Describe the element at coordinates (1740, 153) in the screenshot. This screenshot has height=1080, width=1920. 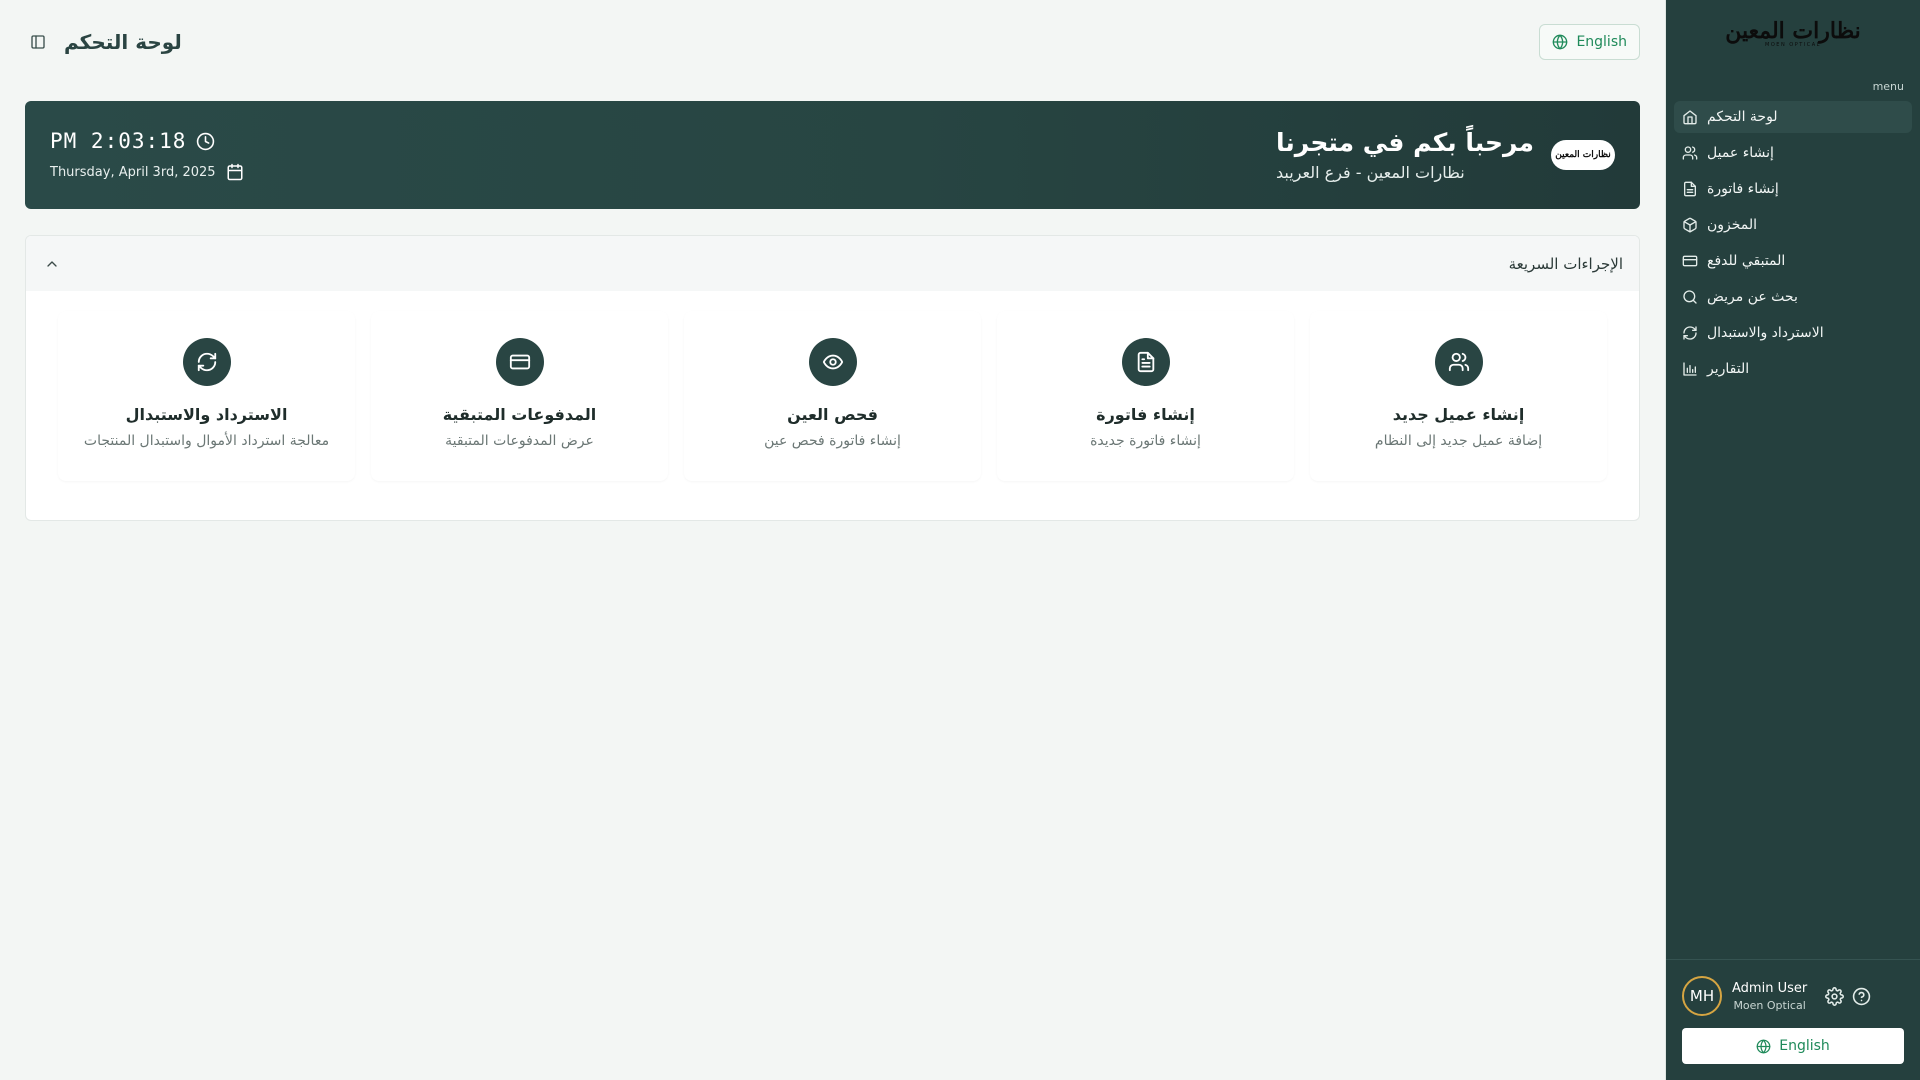
I see `sidebar-item-label: إنشاء عميل` at that location.